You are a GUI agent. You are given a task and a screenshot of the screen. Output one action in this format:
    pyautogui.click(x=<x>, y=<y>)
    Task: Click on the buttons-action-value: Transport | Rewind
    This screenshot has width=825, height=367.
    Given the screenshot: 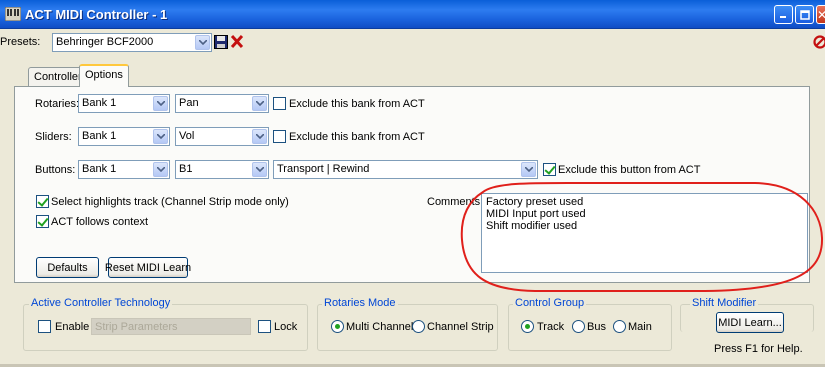 What is the action you would take?
    pyautogui.click(x=323, y=169)
    